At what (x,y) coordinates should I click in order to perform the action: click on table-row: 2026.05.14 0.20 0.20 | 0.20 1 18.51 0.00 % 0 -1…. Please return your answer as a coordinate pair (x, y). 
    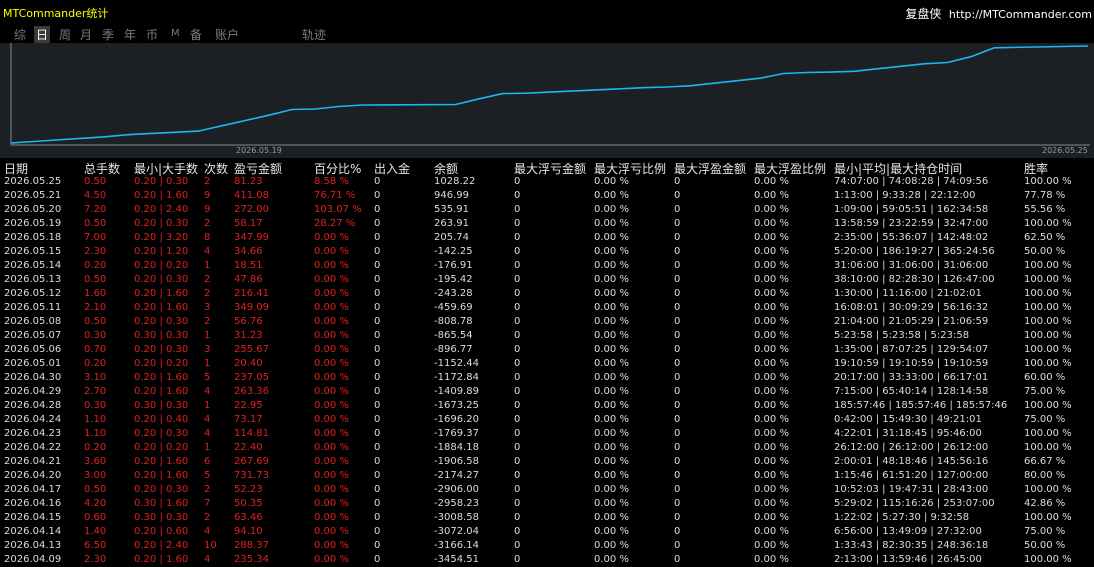
    Looking at the image, I should click on (547, 266).